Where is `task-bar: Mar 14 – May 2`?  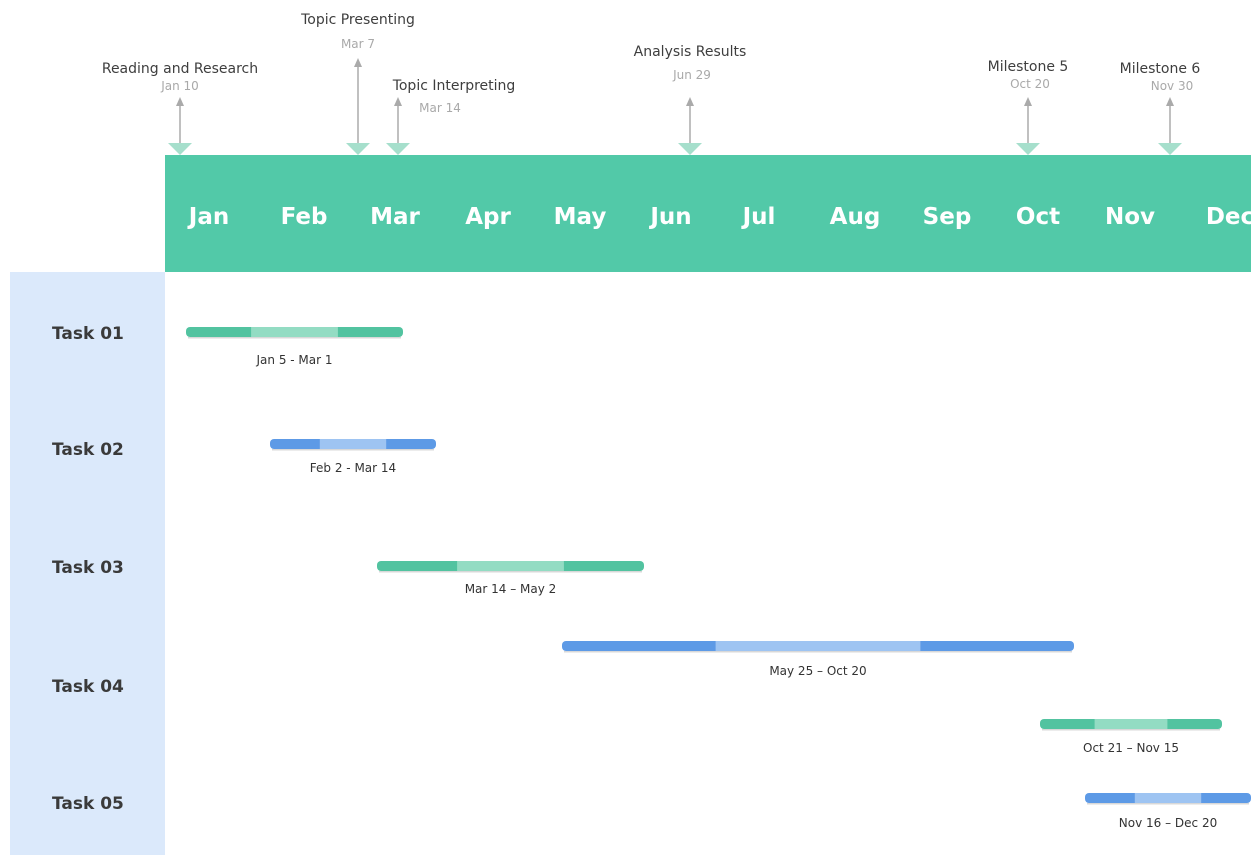 task-bar: Mar 14 – May 2 is located at coordinates (510, 578).